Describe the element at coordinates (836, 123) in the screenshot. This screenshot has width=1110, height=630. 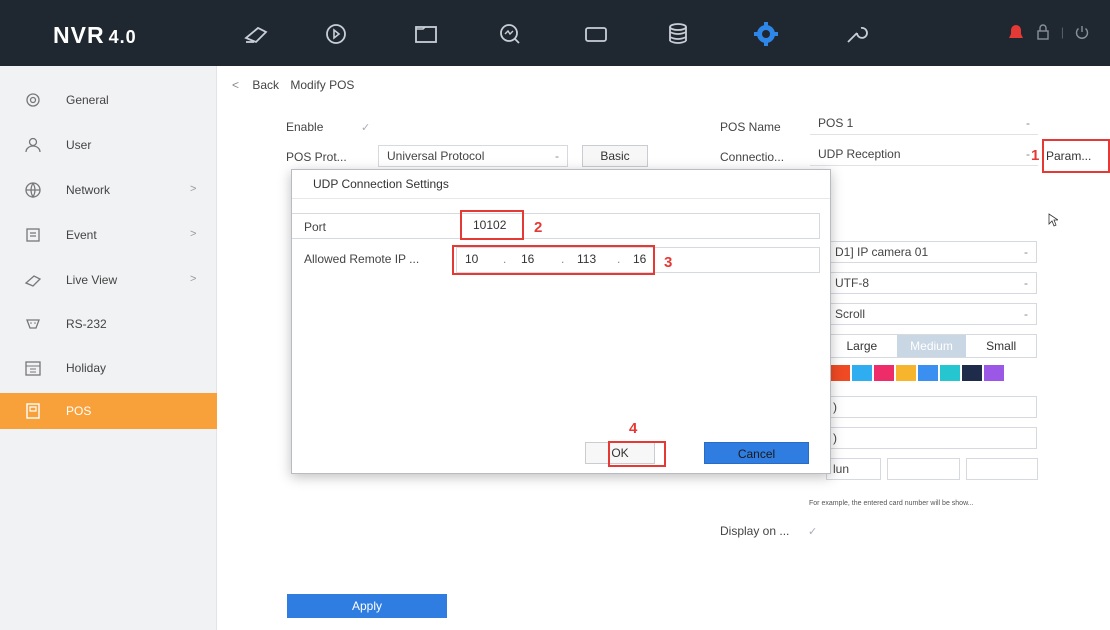
I see `pos-name-value: POS 1` at that location.